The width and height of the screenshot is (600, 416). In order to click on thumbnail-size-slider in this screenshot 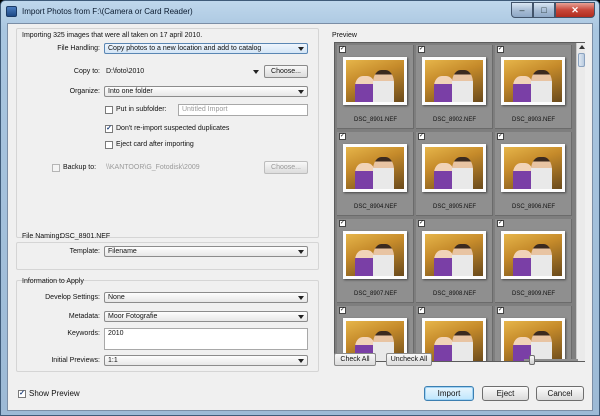, I will do `click(551, 360)`.